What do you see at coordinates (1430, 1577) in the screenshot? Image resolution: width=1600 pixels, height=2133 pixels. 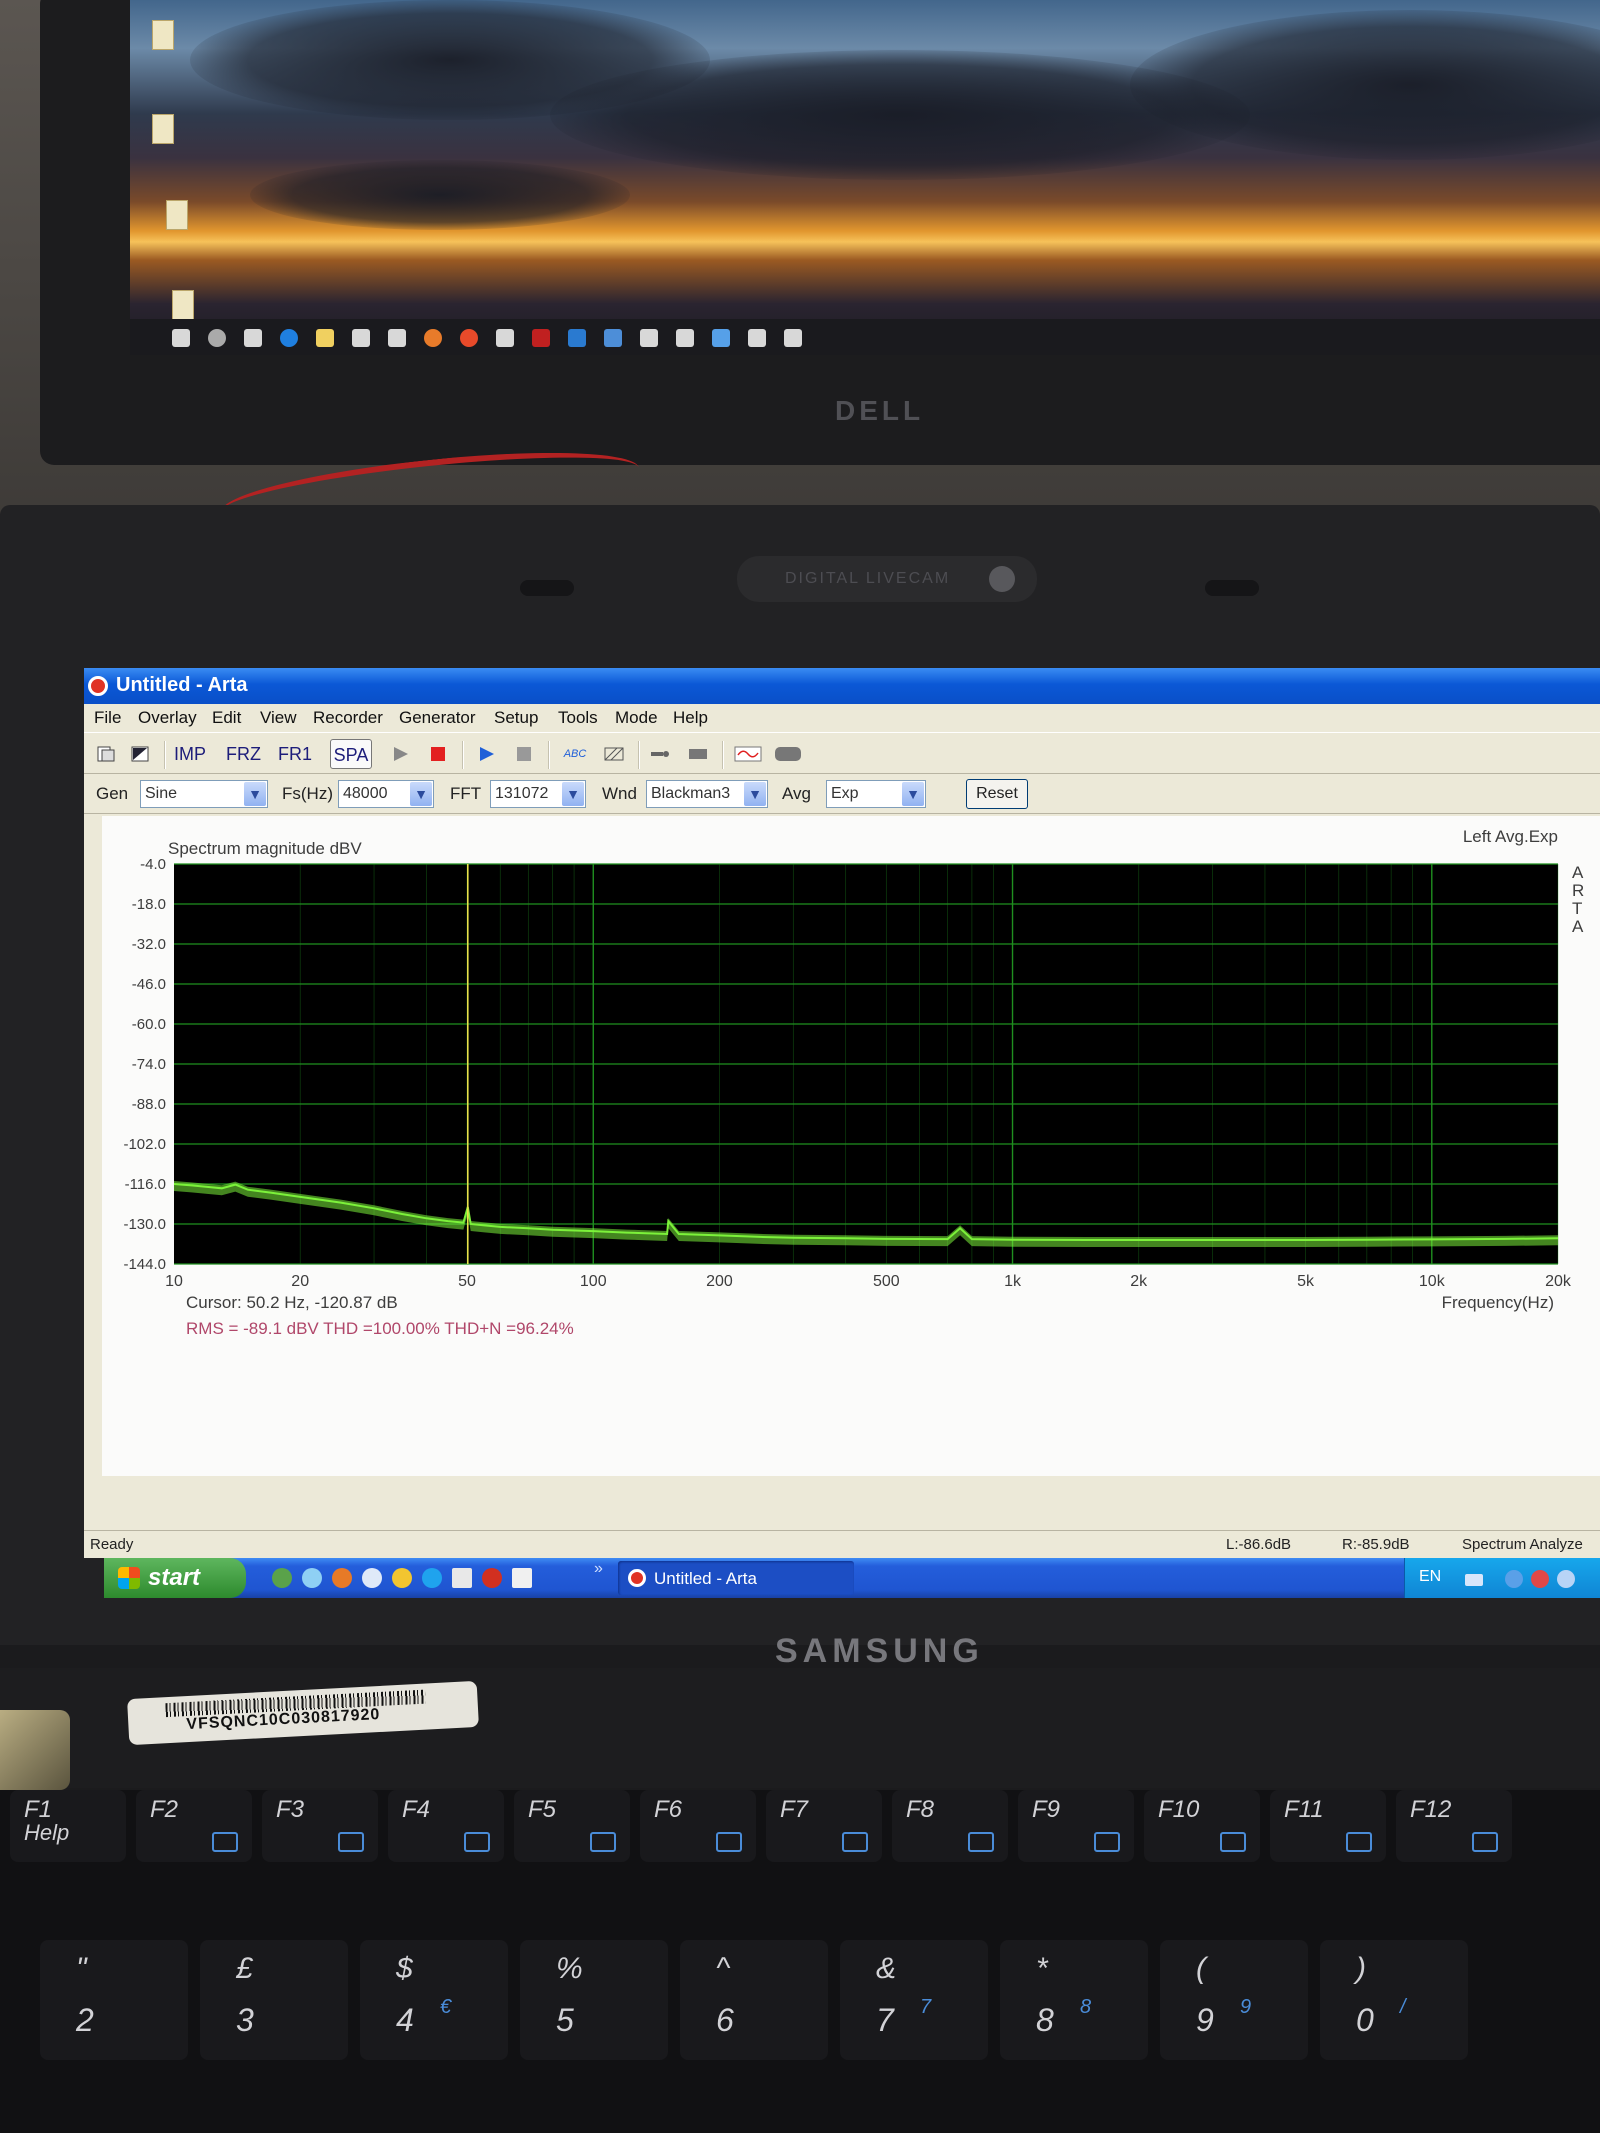 I see `language-indicator: EN` at bounding box center [1430, 1577].